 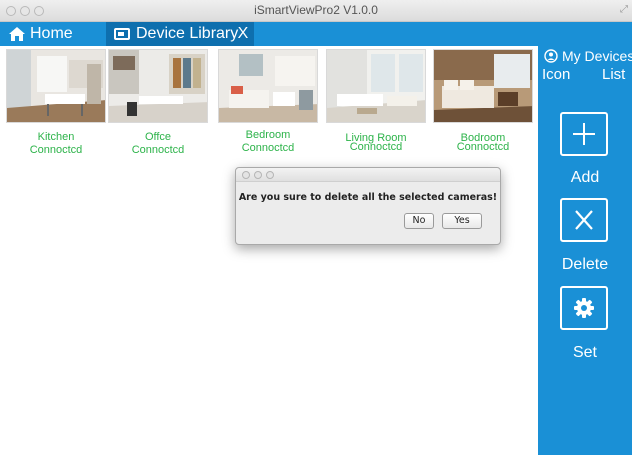 I want to click on home-icon, so click(x=17, y=34).